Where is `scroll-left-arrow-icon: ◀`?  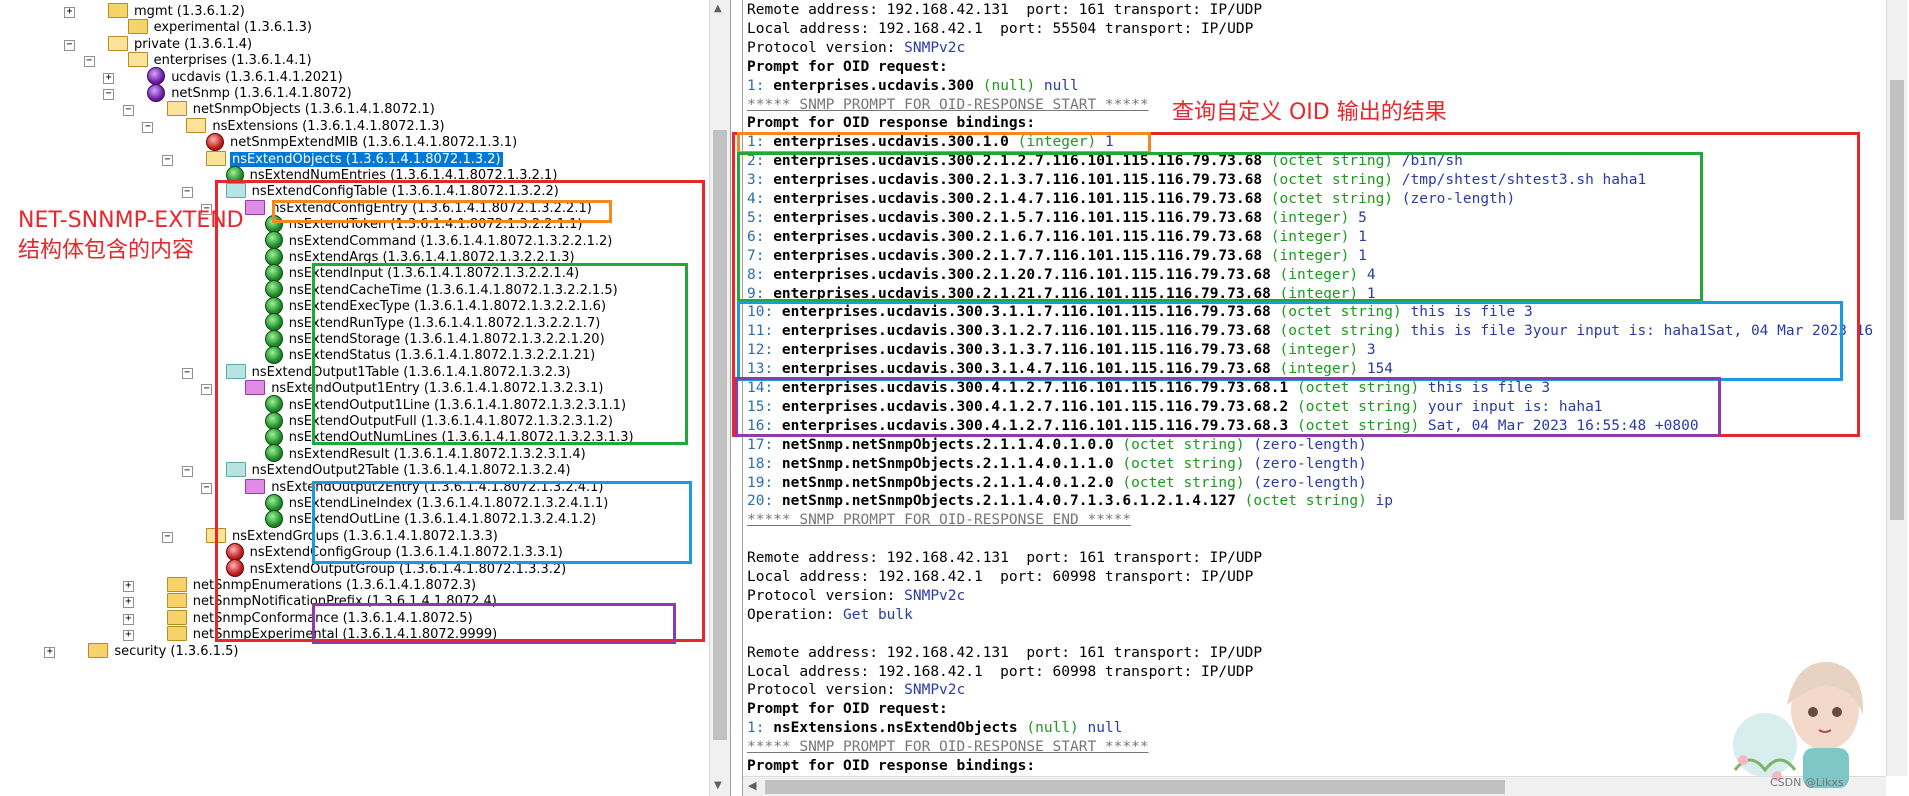
scroll-left-arrow-icon: ◀ is located at coordinates (752, 785).